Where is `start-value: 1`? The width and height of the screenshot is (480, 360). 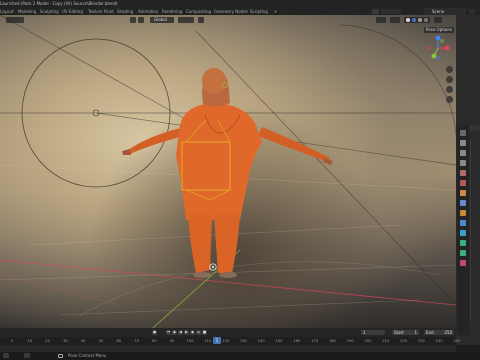 start-value: 1 is located at coordinates (415, 332).